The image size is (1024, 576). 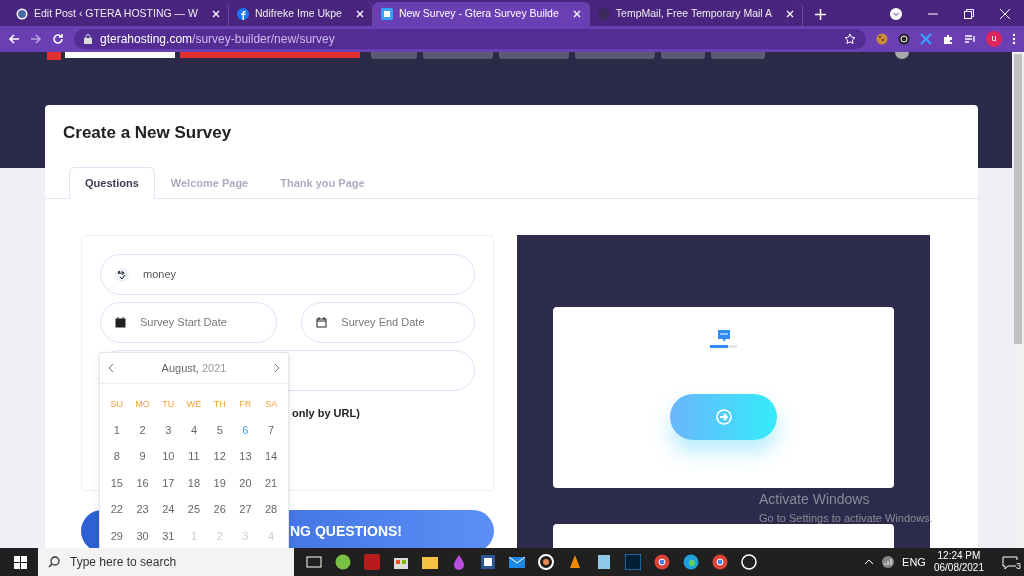 What do you see at coordinates (168, 404) in the screenshot?
I see `weekday-label: TU` at bounding box center [168, 404].